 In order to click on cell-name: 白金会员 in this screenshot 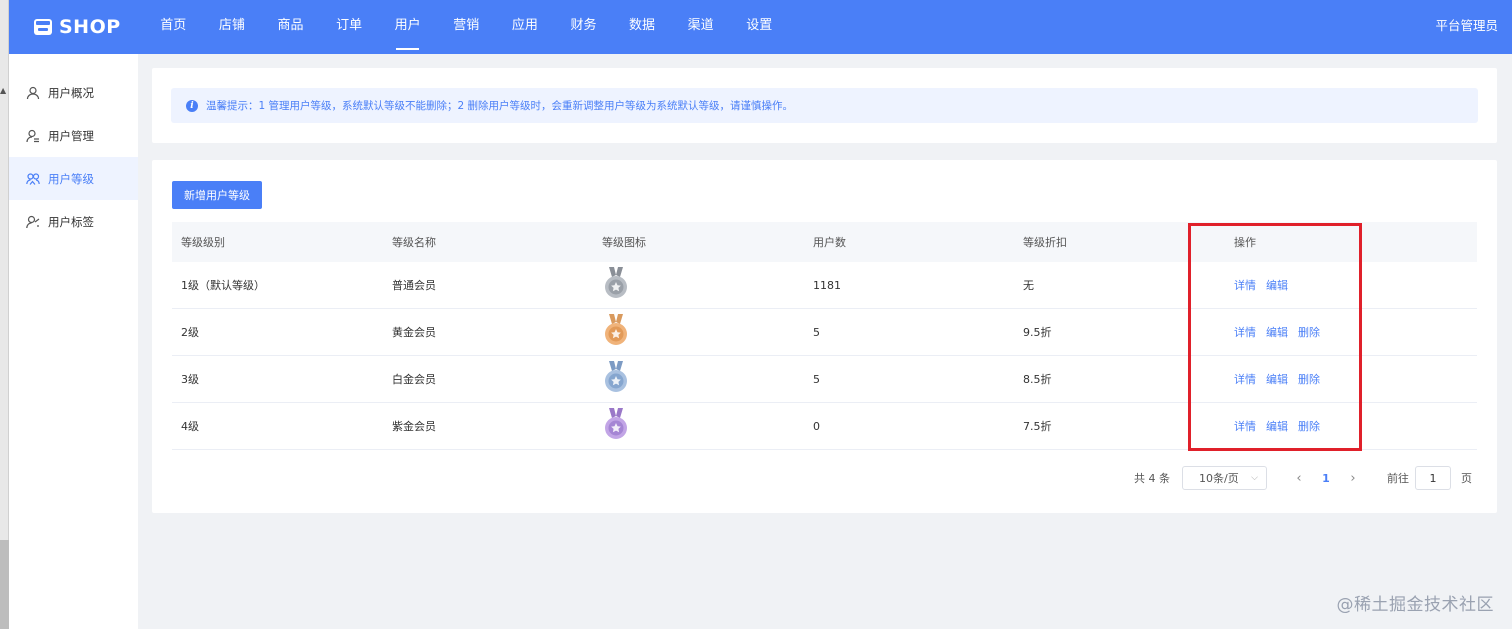, I will do `click(414, 379)`.